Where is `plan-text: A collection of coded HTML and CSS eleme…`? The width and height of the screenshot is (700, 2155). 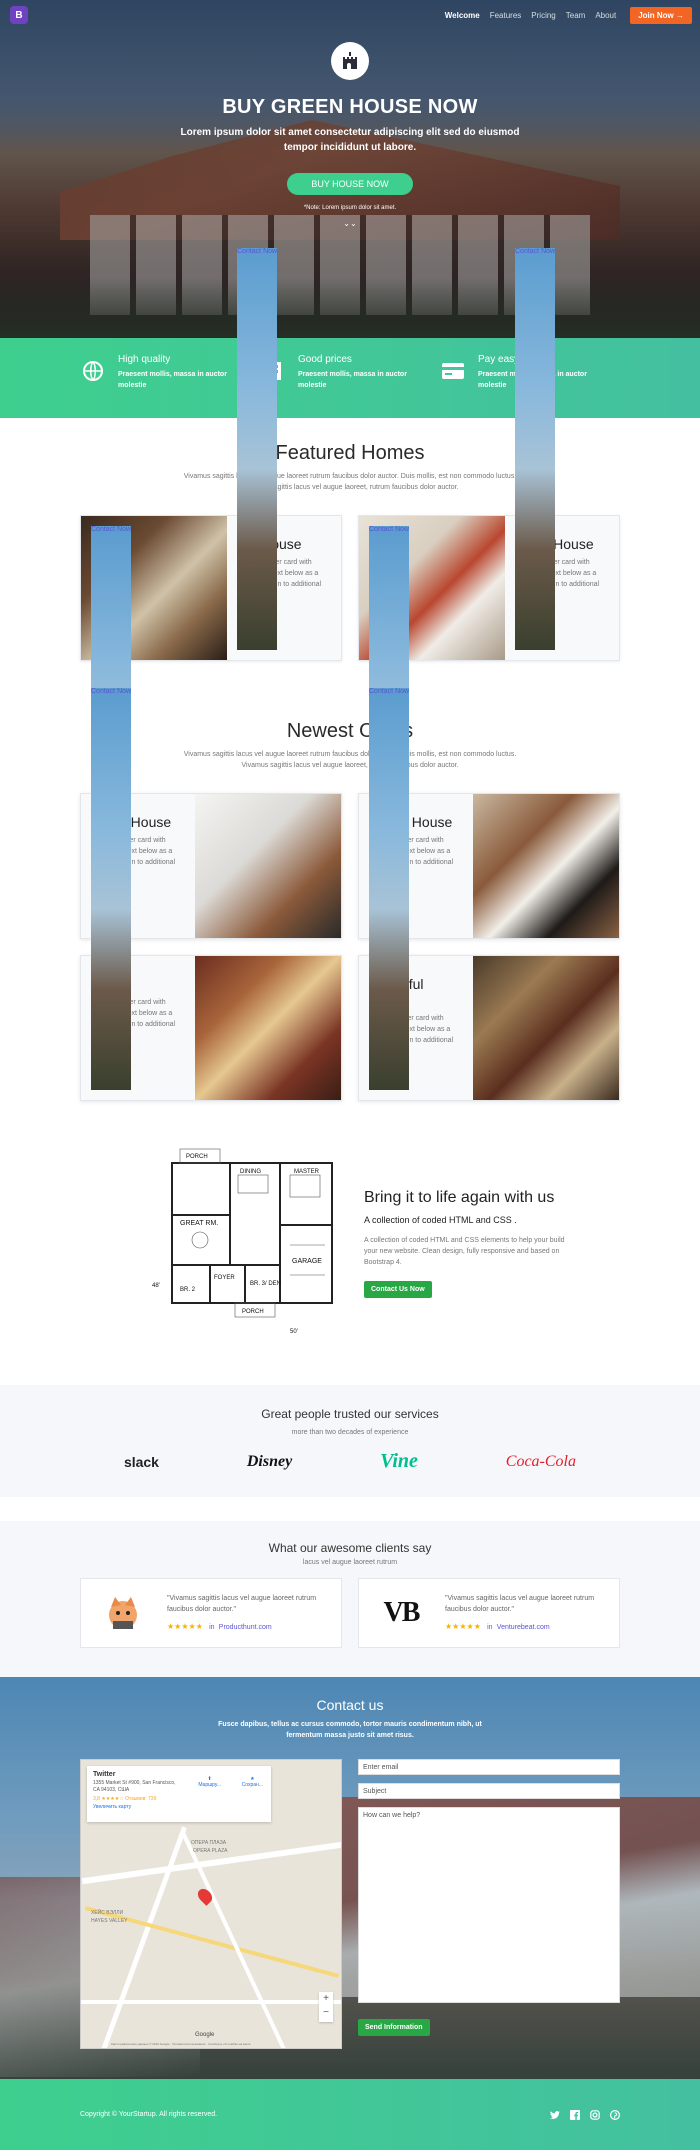
plan-text: A collection of coded HTML and CSS eleme… is located at coordinates (464, 1251).